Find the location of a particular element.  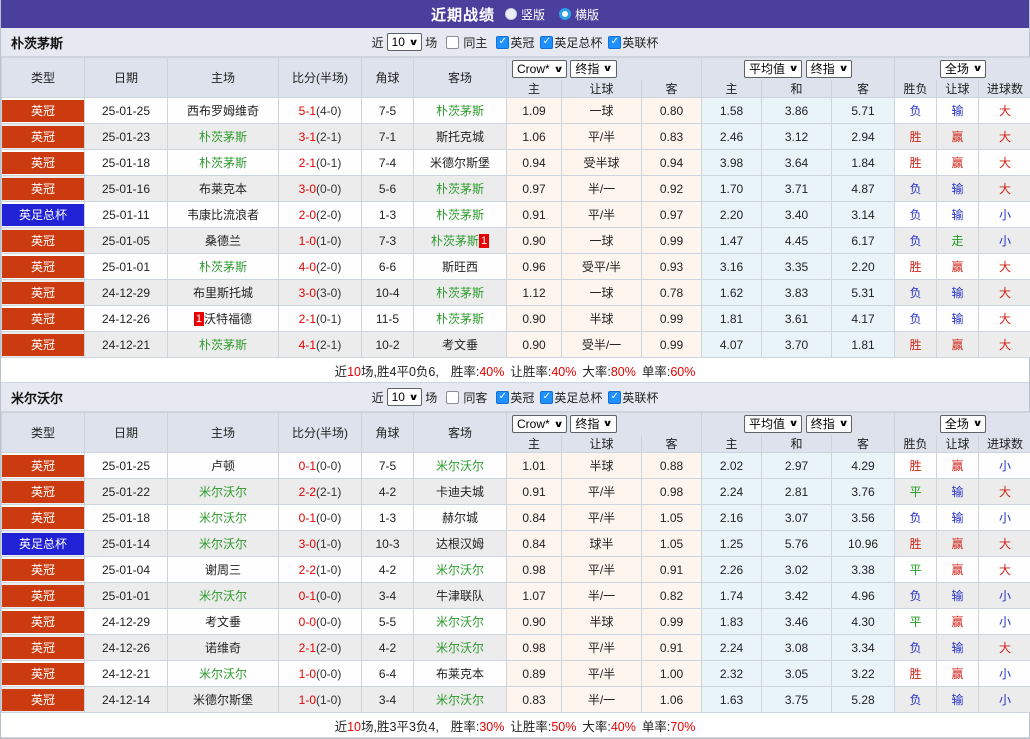

score: 4-1(2-1) is located at coordinates (320, 345).